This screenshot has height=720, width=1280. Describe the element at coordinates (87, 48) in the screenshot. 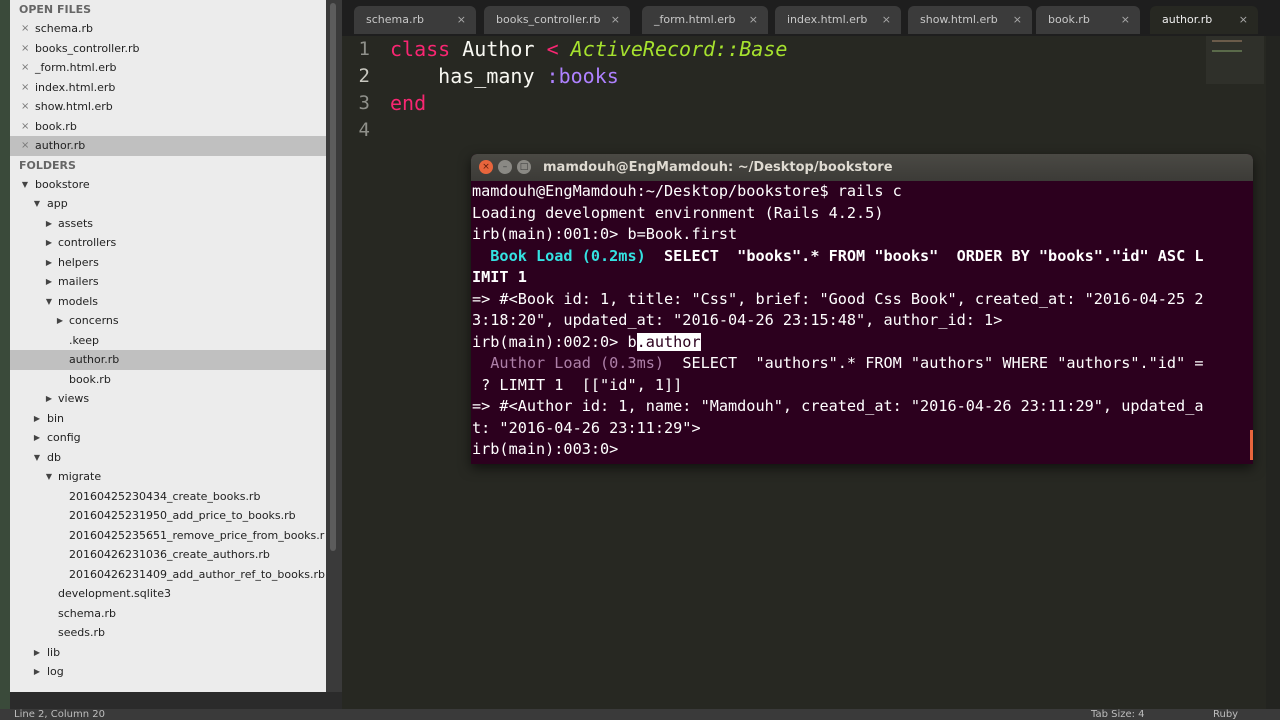

I see `open-file-label: books_controller.rb` at that location.